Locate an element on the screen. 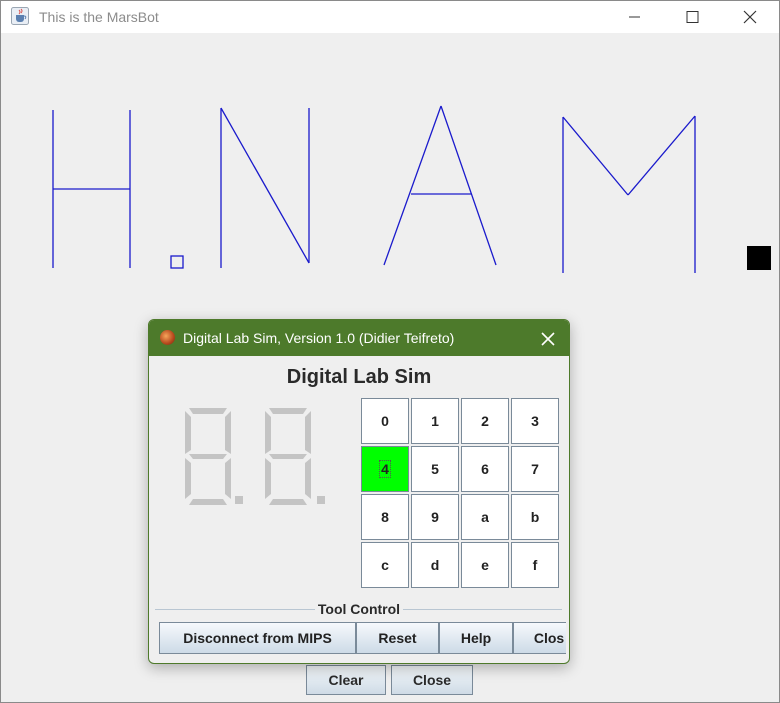 This screenshot has width=780, height=703. mars-planet-icon is located at coordinates (167, 337).